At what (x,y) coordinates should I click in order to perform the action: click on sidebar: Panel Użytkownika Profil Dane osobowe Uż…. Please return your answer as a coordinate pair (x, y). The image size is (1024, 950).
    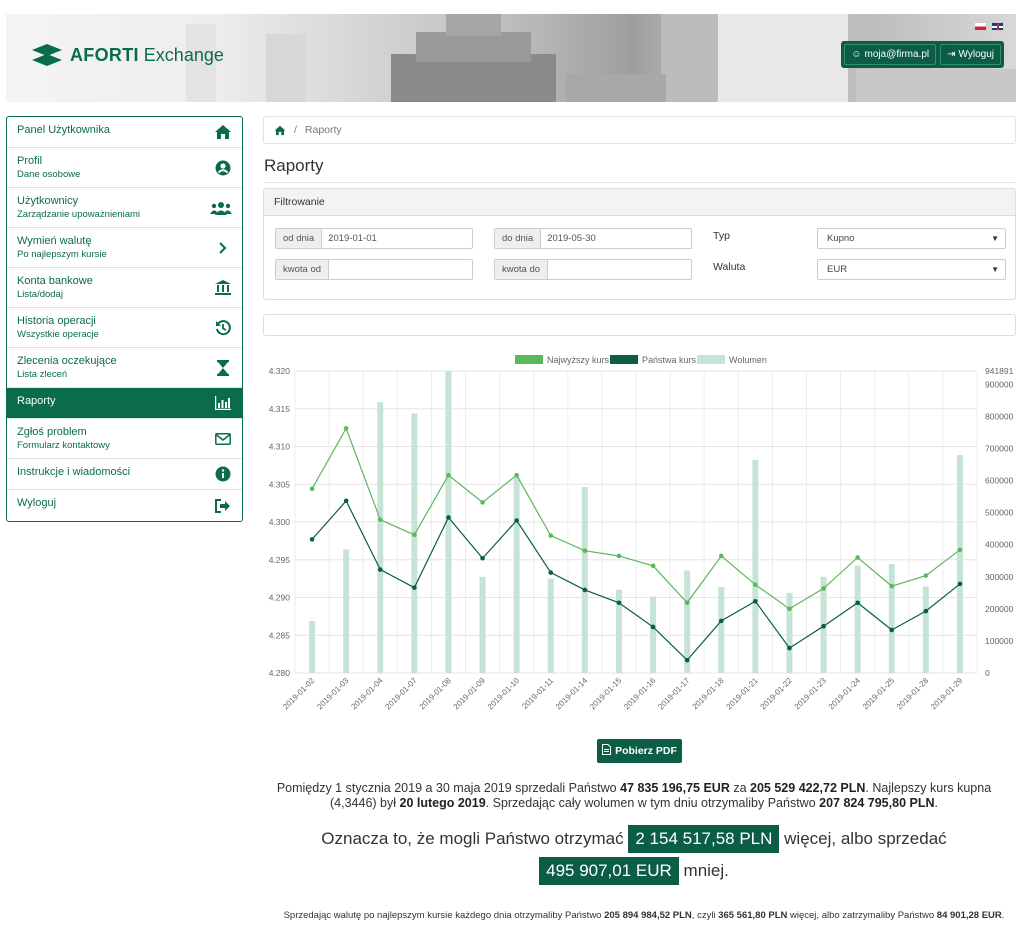
    Looking at the image, I should click on (124, 319).